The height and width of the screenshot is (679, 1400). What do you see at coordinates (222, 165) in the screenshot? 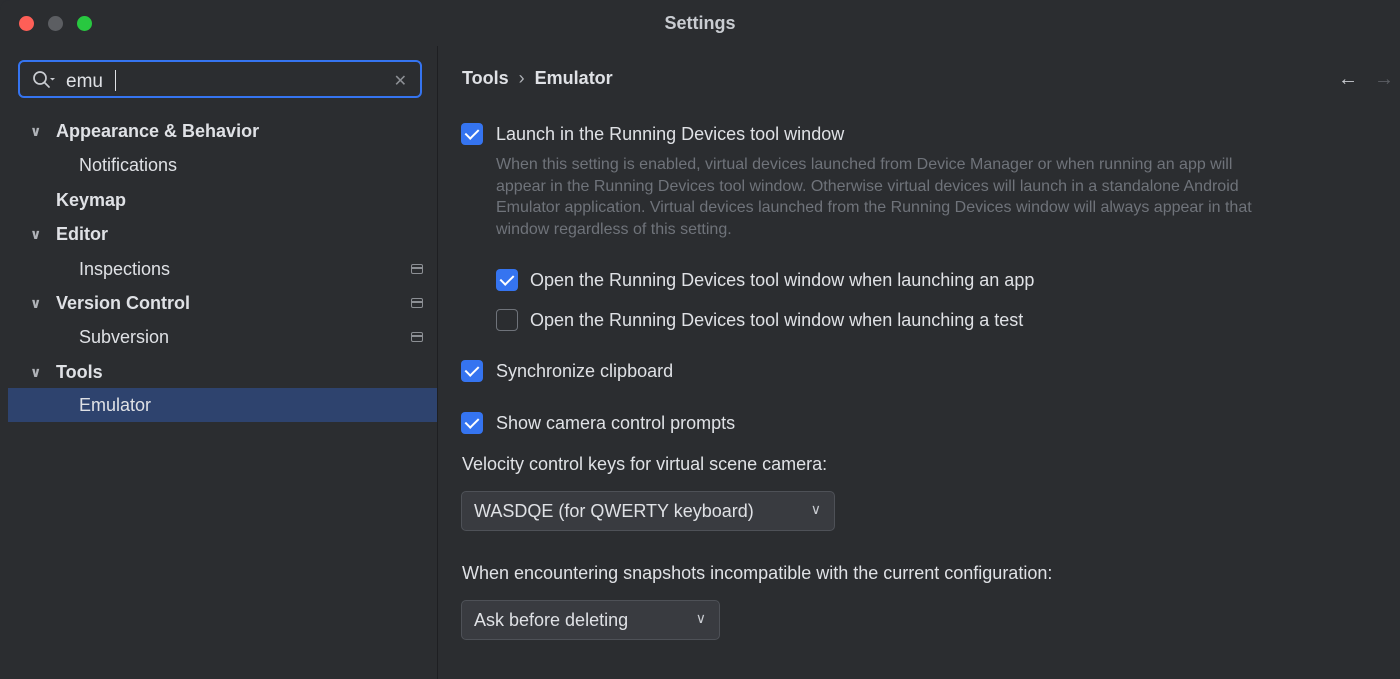
I see `sidebar-item-notifications: Notifications` at bounding box center [222, 165].